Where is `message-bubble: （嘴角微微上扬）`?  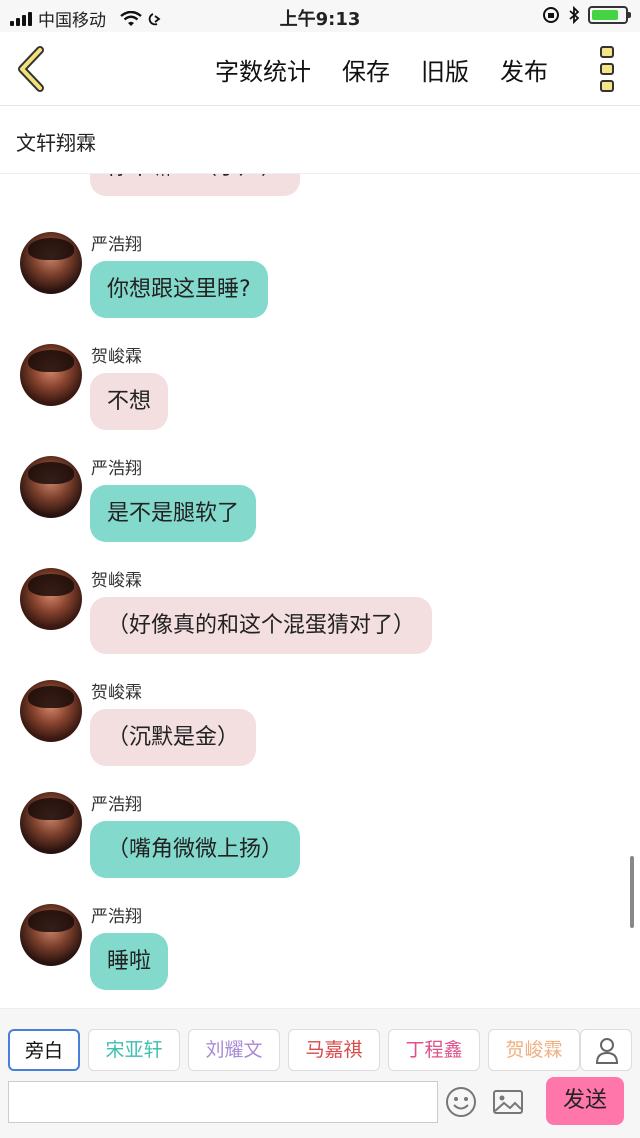 message-bubble: （嘴角微微上扬） is located at coordinates (195, 849).